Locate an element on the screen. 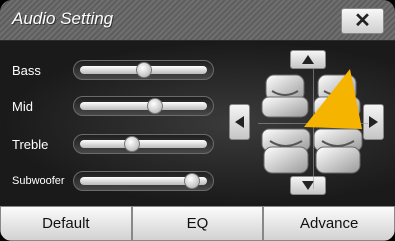 This screenshot has height=241, width=395. mid-slider-rail is located at coordinates (143, 106).